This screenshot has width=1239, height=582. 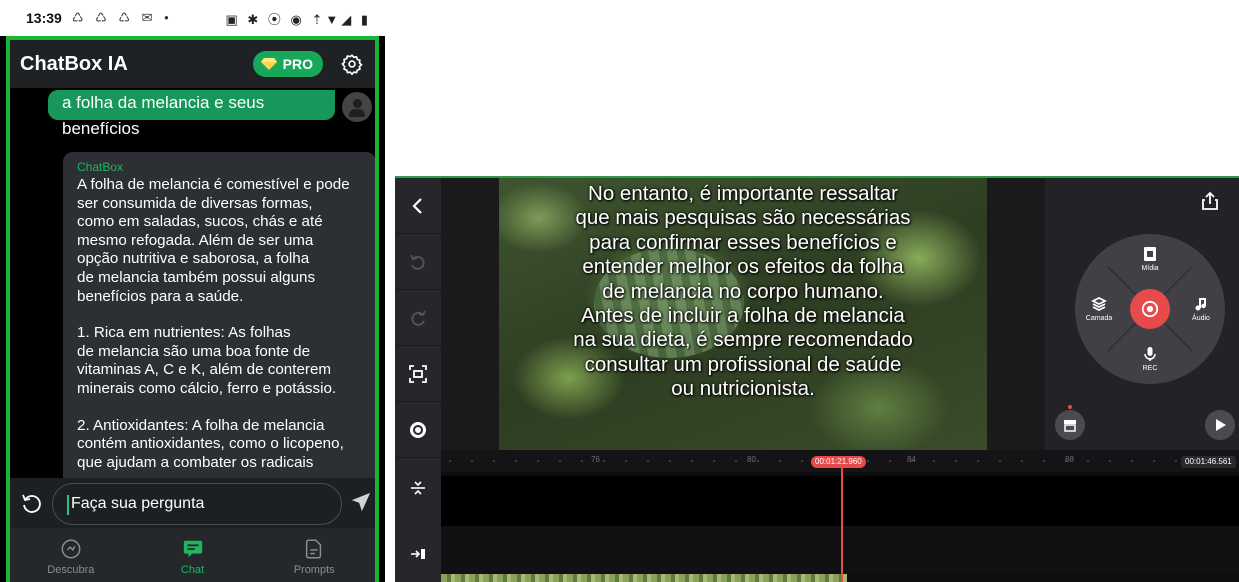 What do you see at coordinates (44, 18) in the screenshot?
I see `status-time: 13:39` at bounding box center [44, 18].